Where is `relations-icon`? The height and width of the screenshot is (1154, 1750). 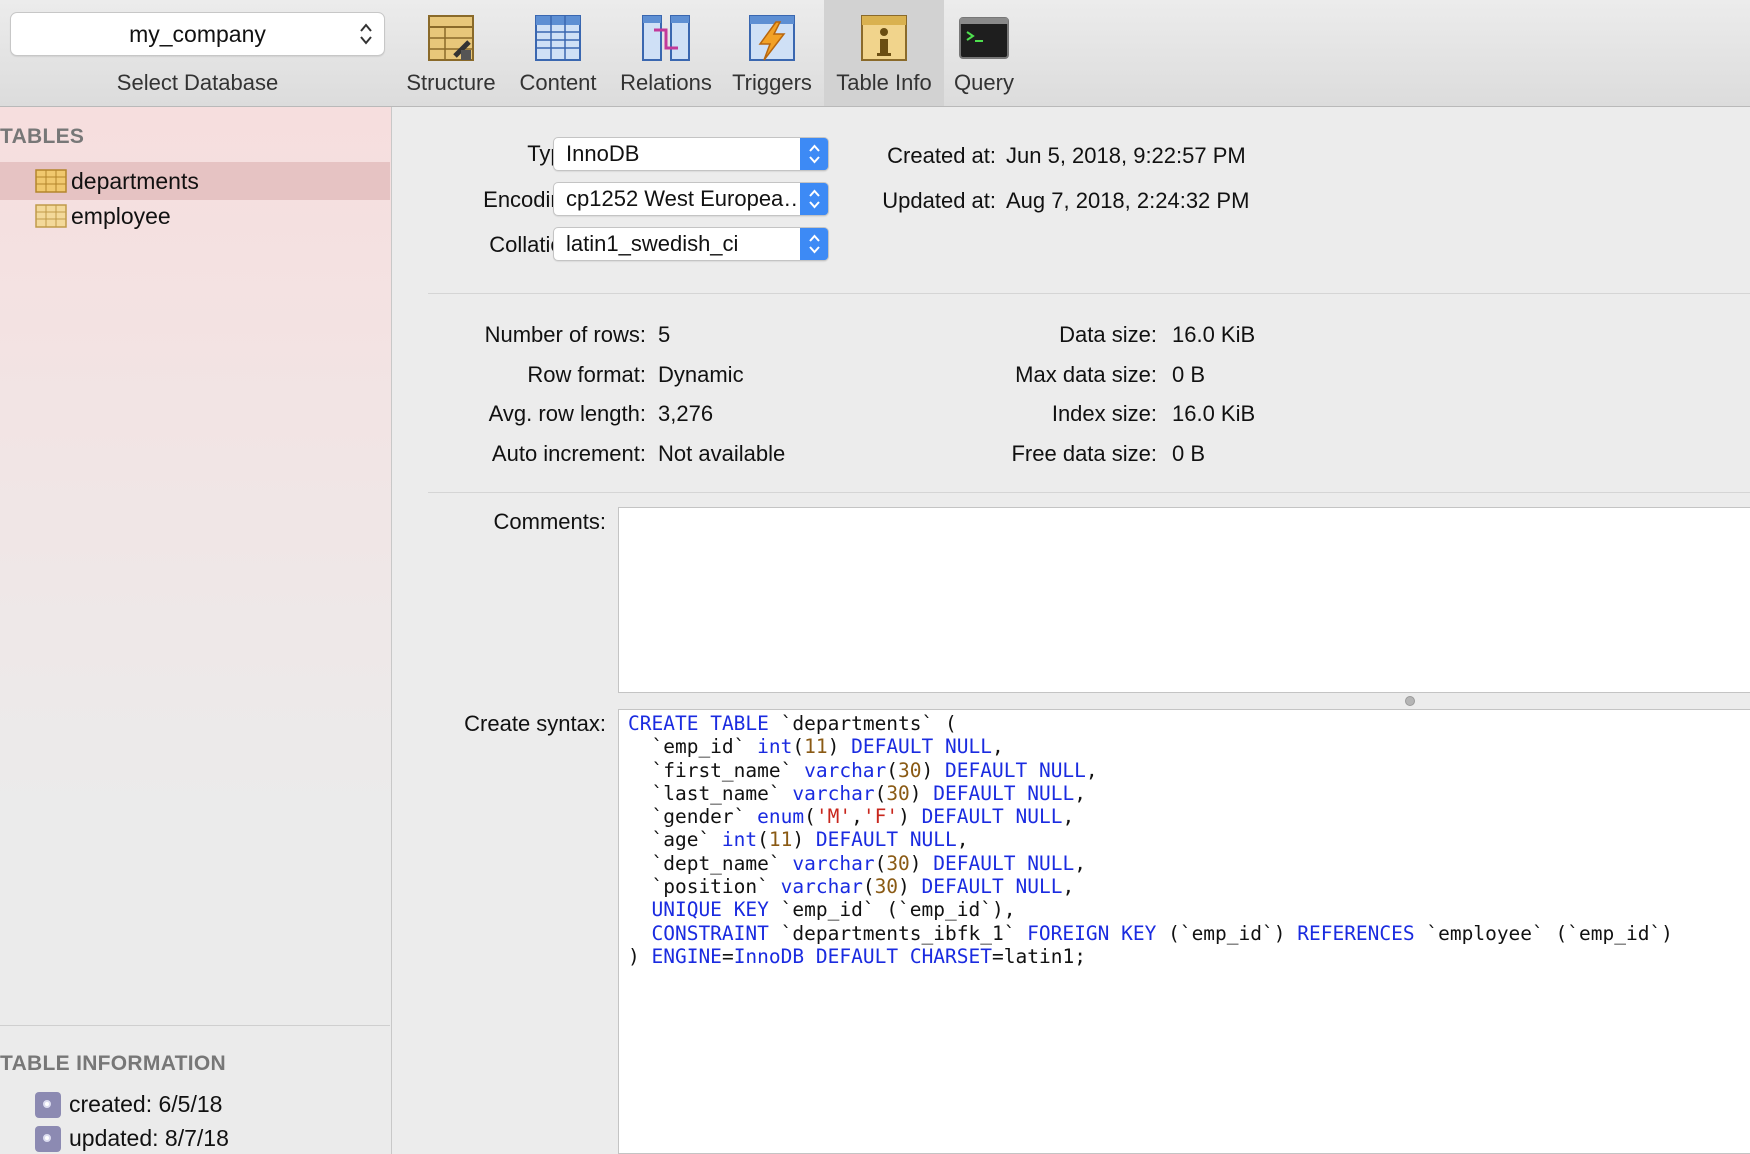
relations-icon is located at coordinates (666, 38).